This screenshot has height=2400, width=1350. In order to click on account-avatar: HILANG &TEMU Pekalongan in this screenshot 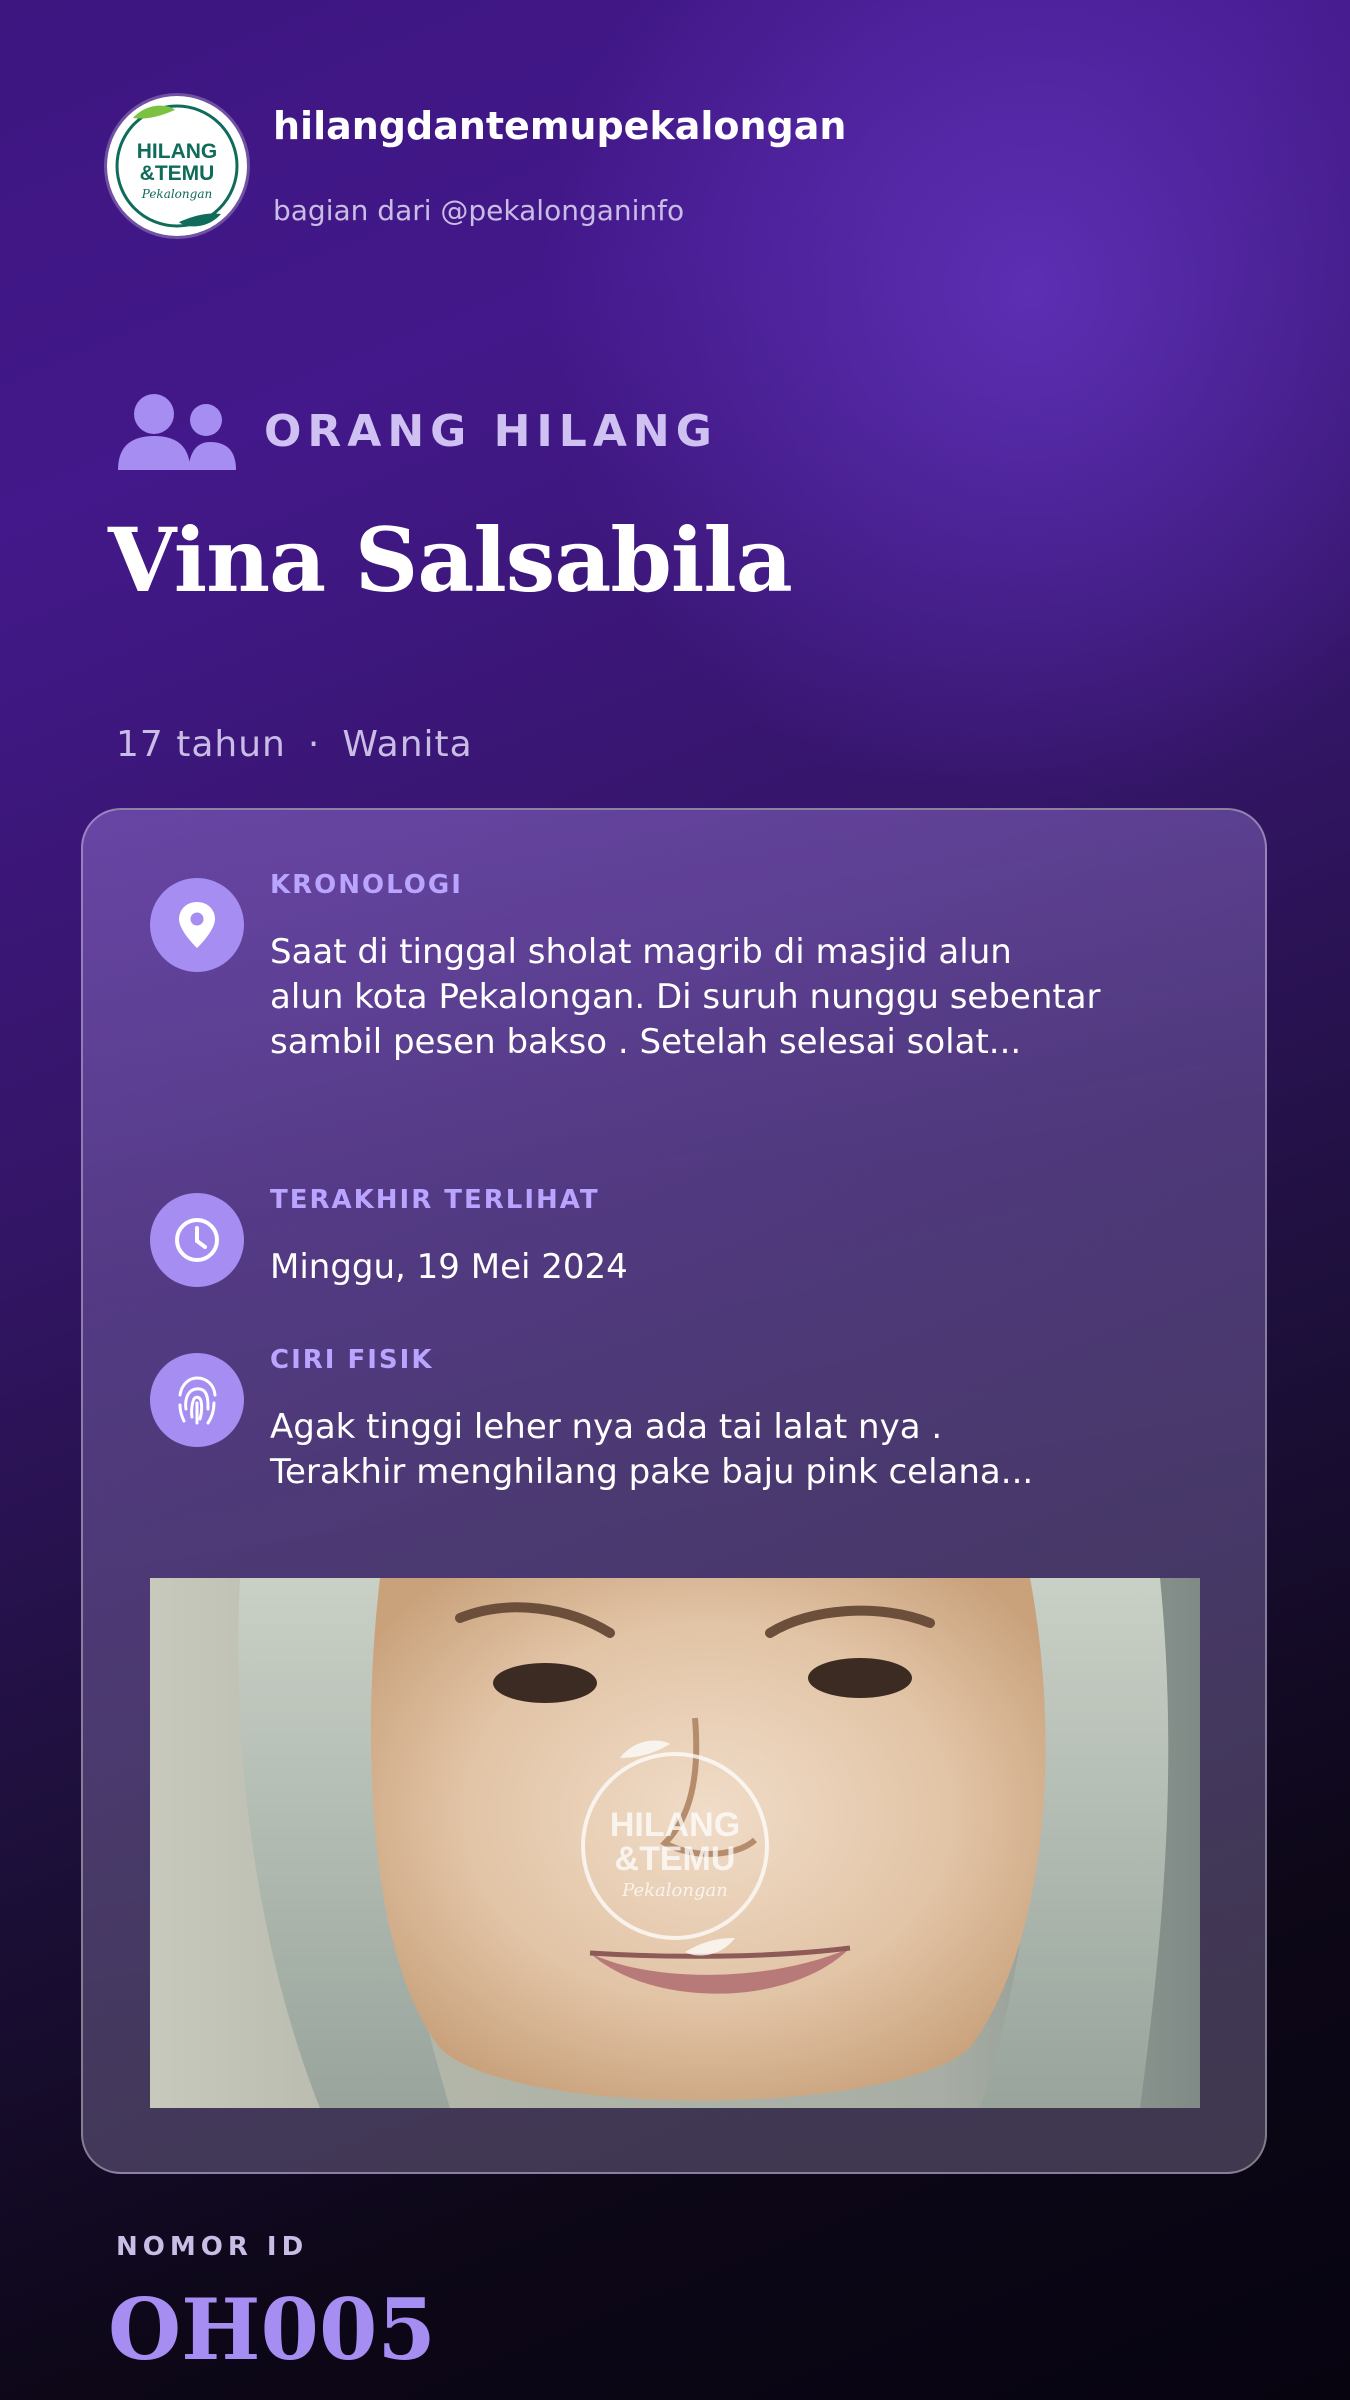, I will do `click(177, 166)`.